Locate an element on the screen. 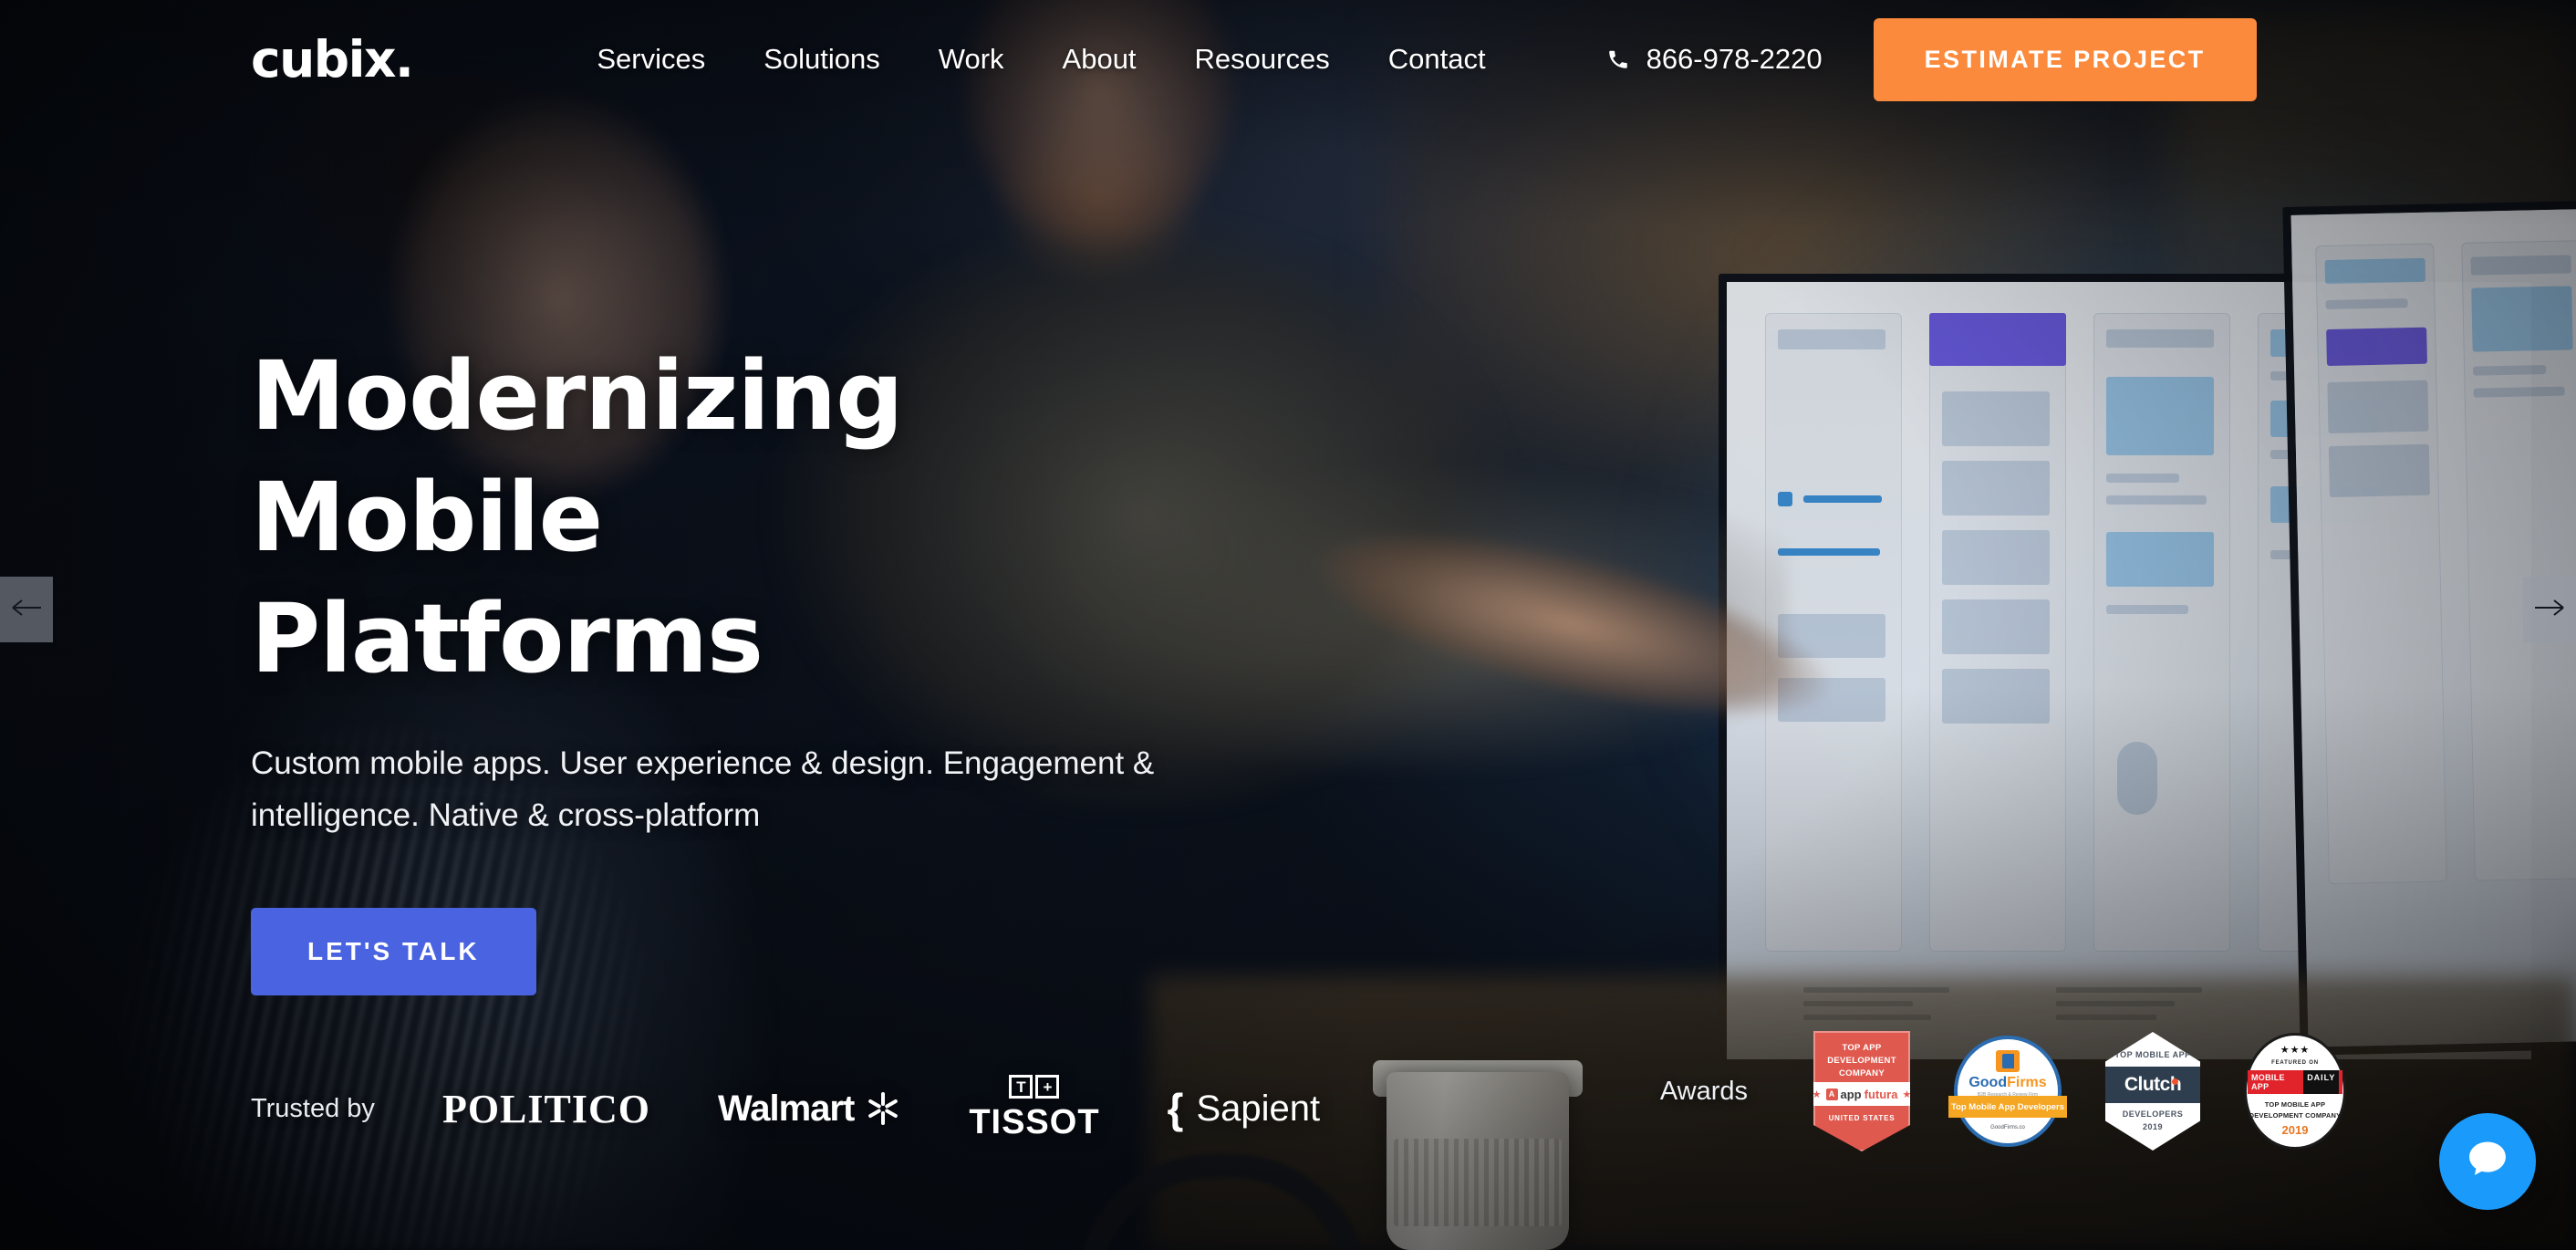  appfutura-brand-b: futura is located at coordinates (1881, 1094).